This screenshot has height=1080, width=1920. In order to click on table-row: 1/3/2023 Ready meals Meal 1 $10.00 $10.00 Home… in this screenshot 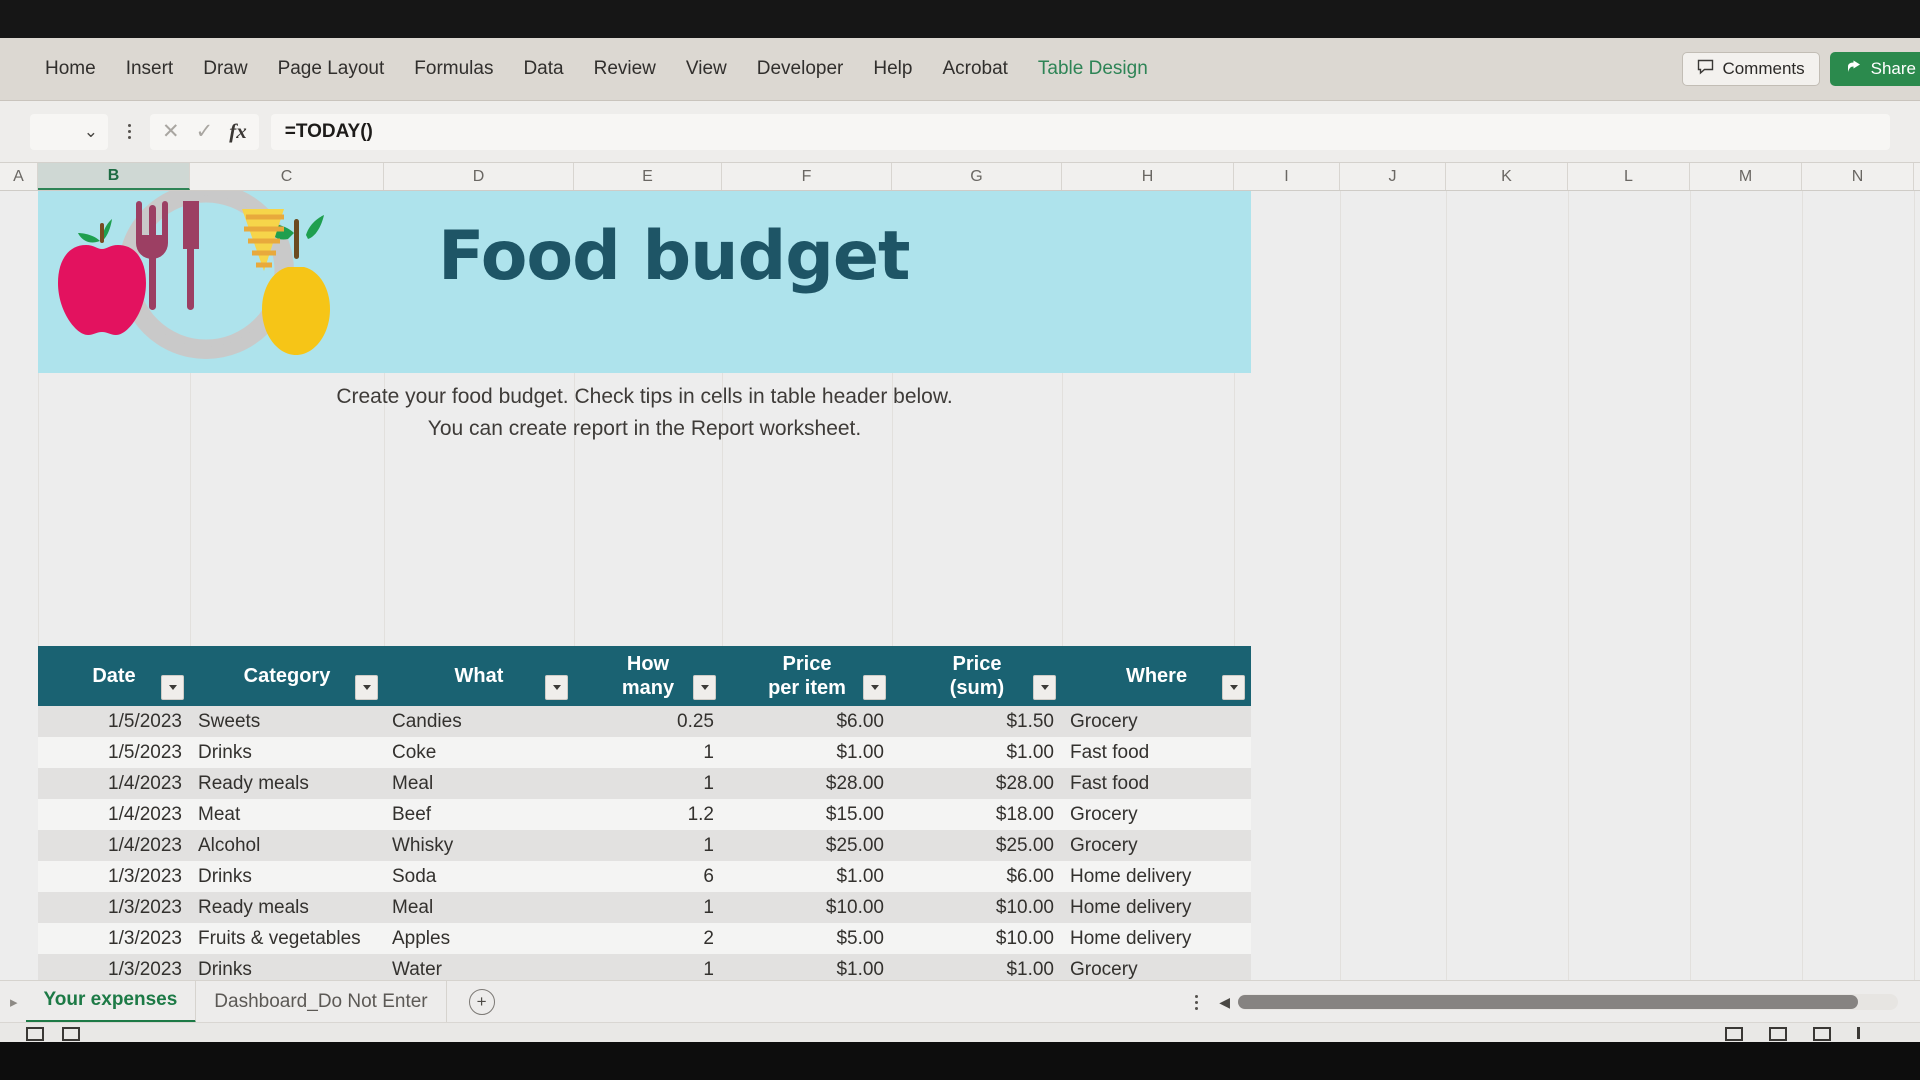, I will do `click(644, 907)`.